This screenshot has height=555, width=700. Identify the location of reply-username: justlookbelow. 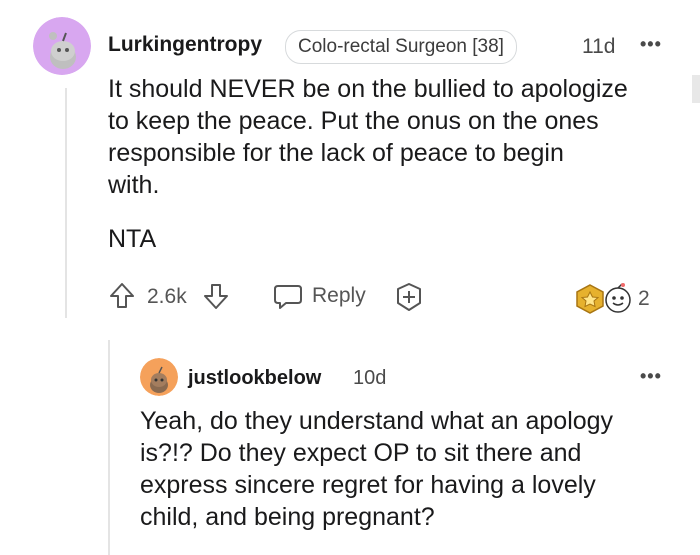
(254, 378).